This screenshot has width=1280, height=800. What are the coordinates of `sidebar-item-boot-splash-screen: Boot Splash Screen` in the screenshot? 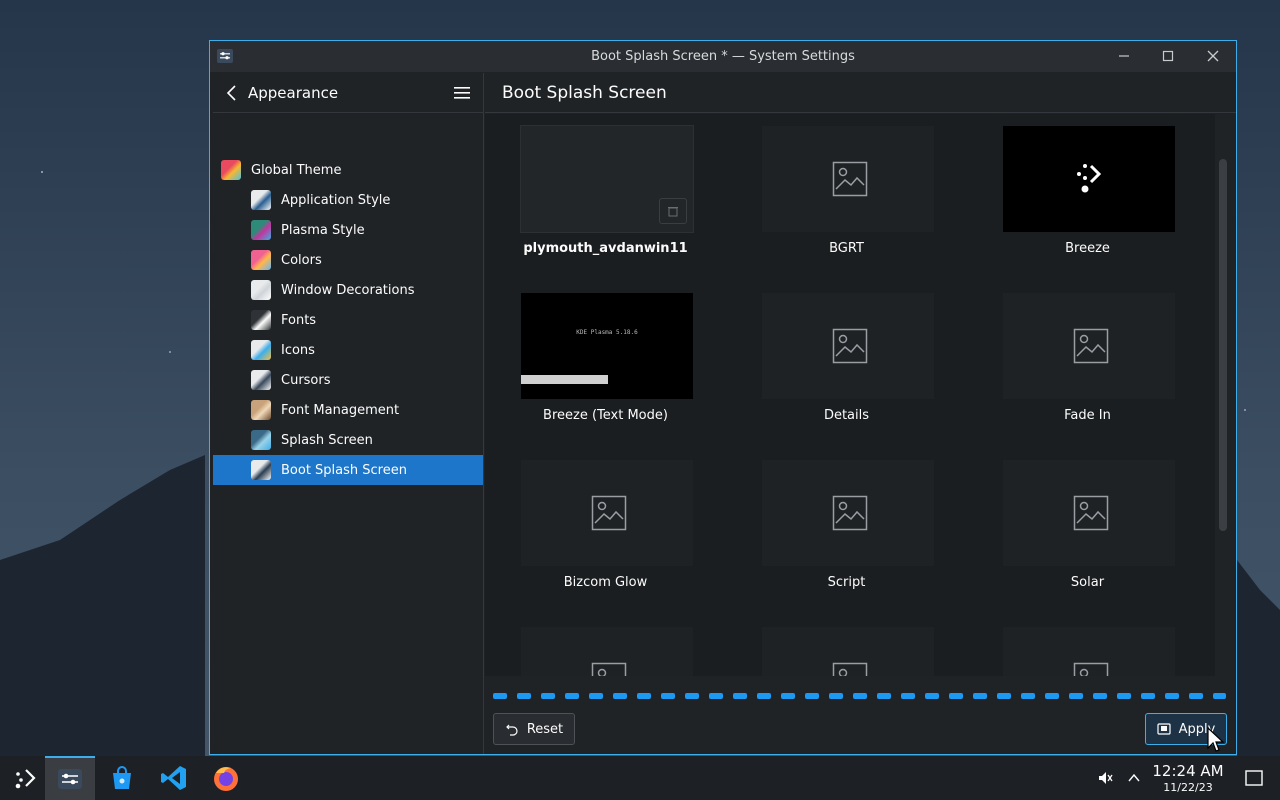 It's located at (348, 470).